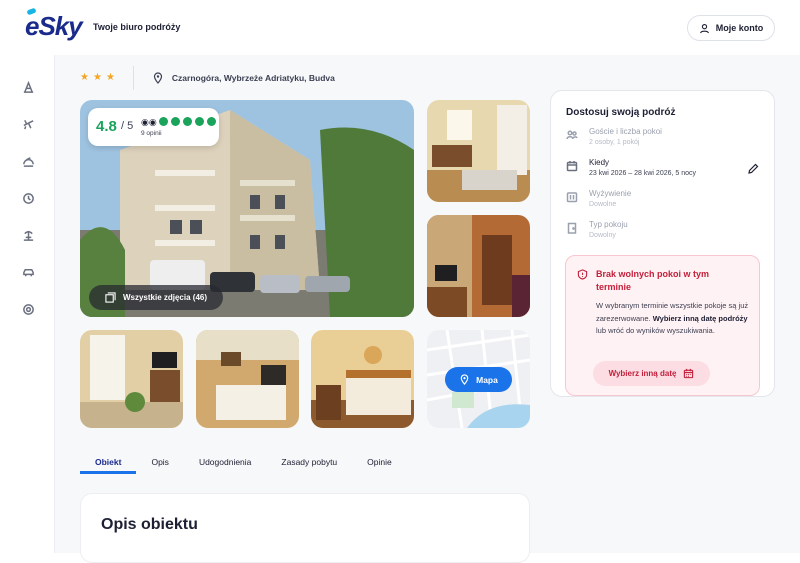 This screenshot has height=563, width=800. I want to click on rating-dots, so click(187, 121).